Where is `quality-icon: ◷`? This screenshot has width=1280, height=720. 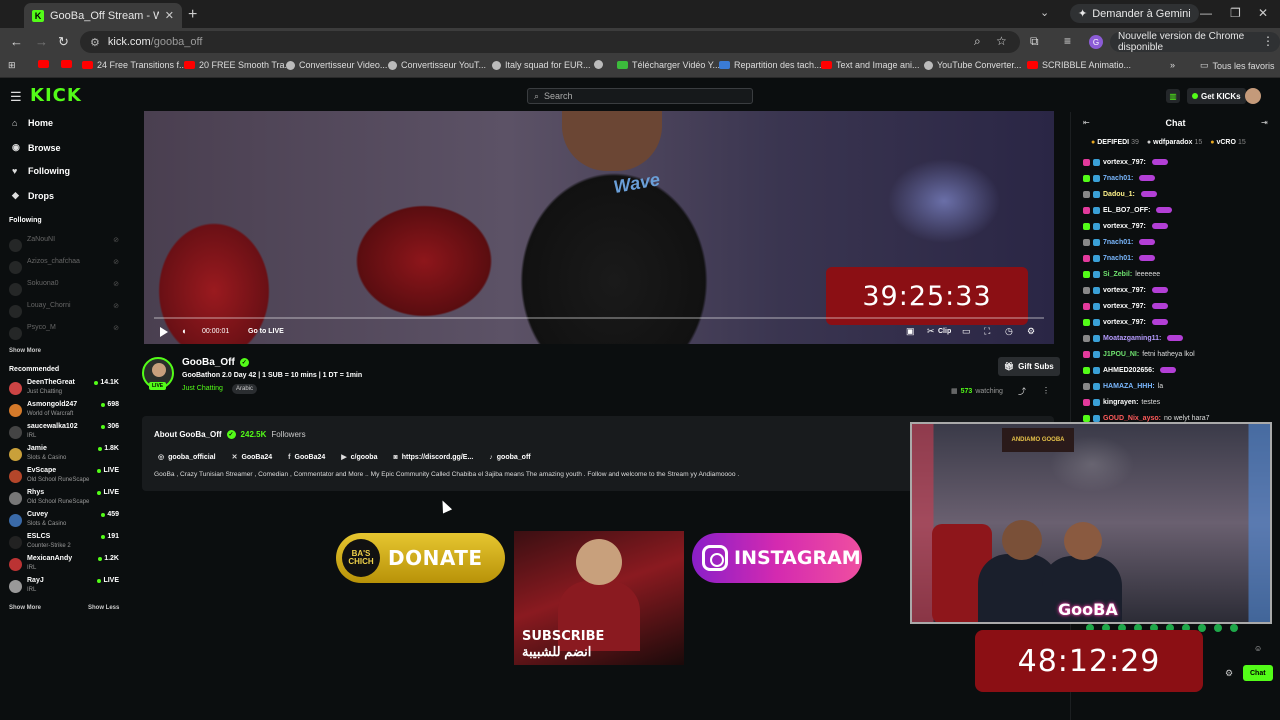
quality-icon: ◷ is located at coordinates (1009, 331).